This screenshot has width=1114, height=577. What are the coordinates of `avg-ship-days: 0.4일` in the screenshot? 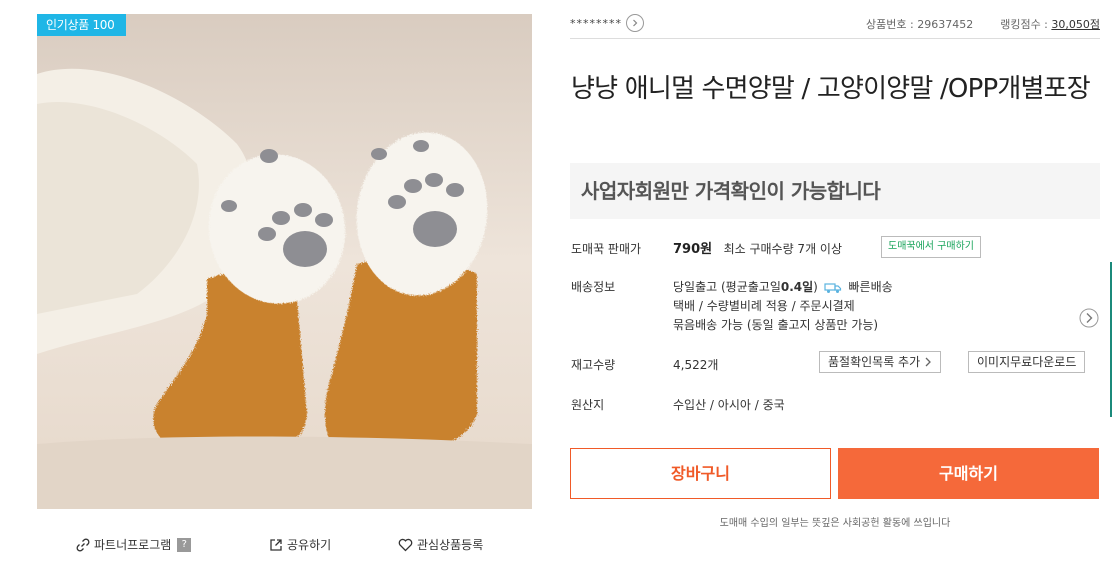 It's located at (797, 287).